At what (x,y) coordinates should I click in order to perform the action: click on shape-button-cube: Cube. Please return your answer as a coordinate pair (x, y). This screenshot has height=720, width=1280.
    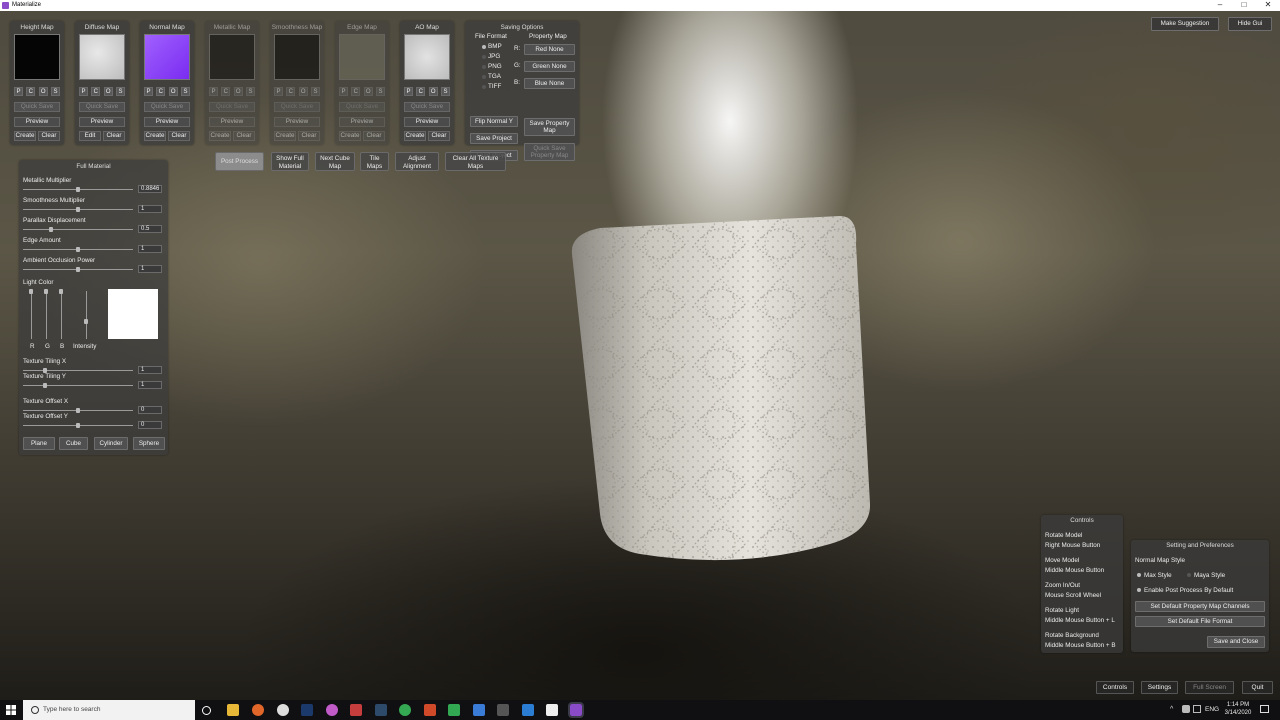
    Looking at the image, I should click on (73, 443).